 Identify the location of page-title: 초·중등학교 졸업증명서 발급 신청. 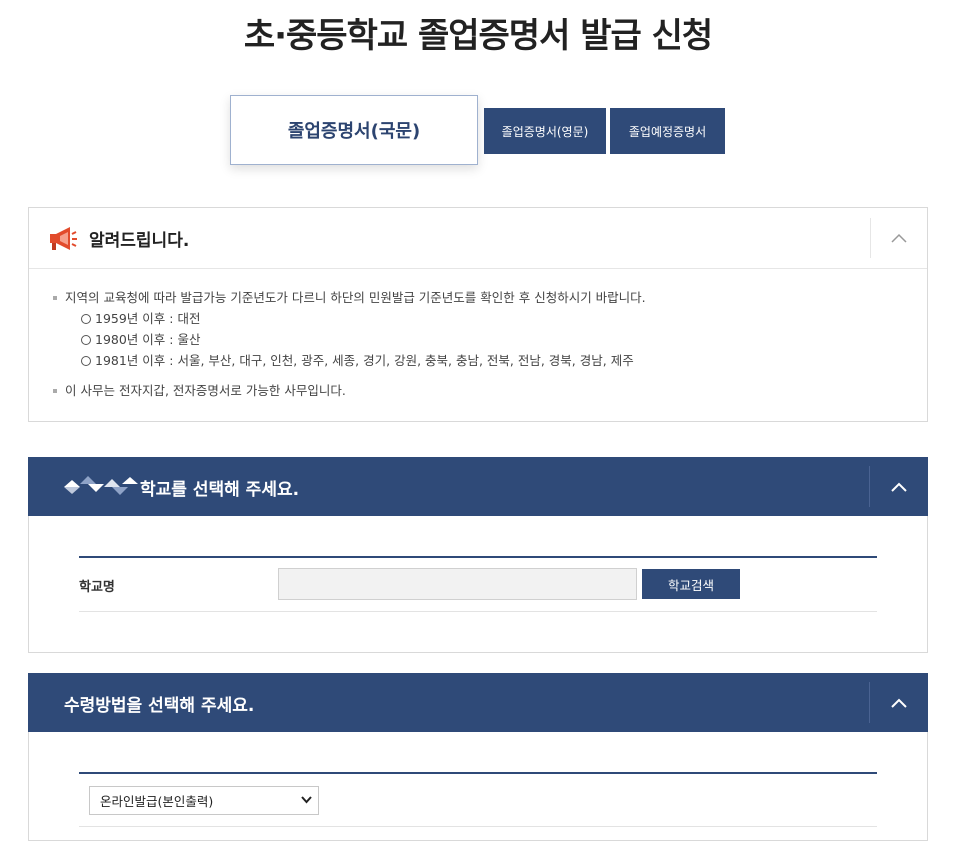
(478, 36).